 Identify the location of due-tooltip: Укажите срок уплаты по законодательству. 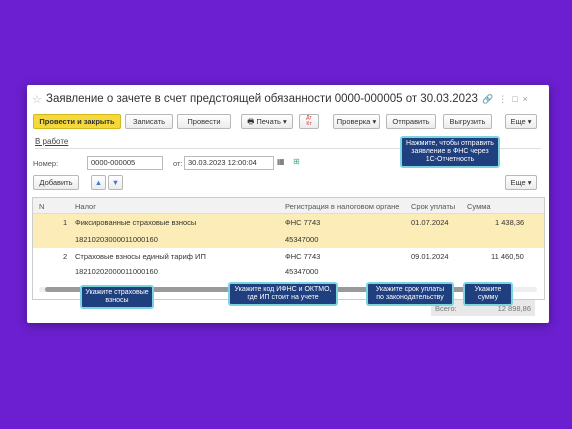
(410, 294).